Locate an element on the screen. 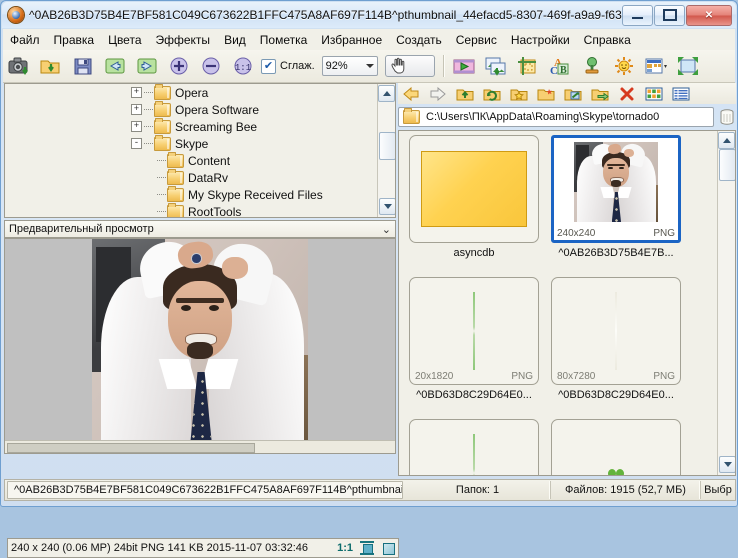  zoom-level-value: 92% is located at coordinates (336, 66).